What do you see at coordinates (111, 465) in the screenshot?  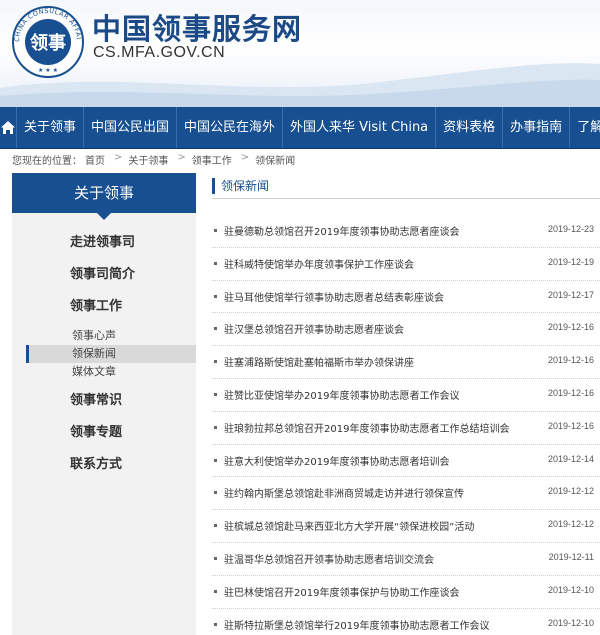 I see `sidebar-item-contact: 联系方式` at bounding box center [111, 465].